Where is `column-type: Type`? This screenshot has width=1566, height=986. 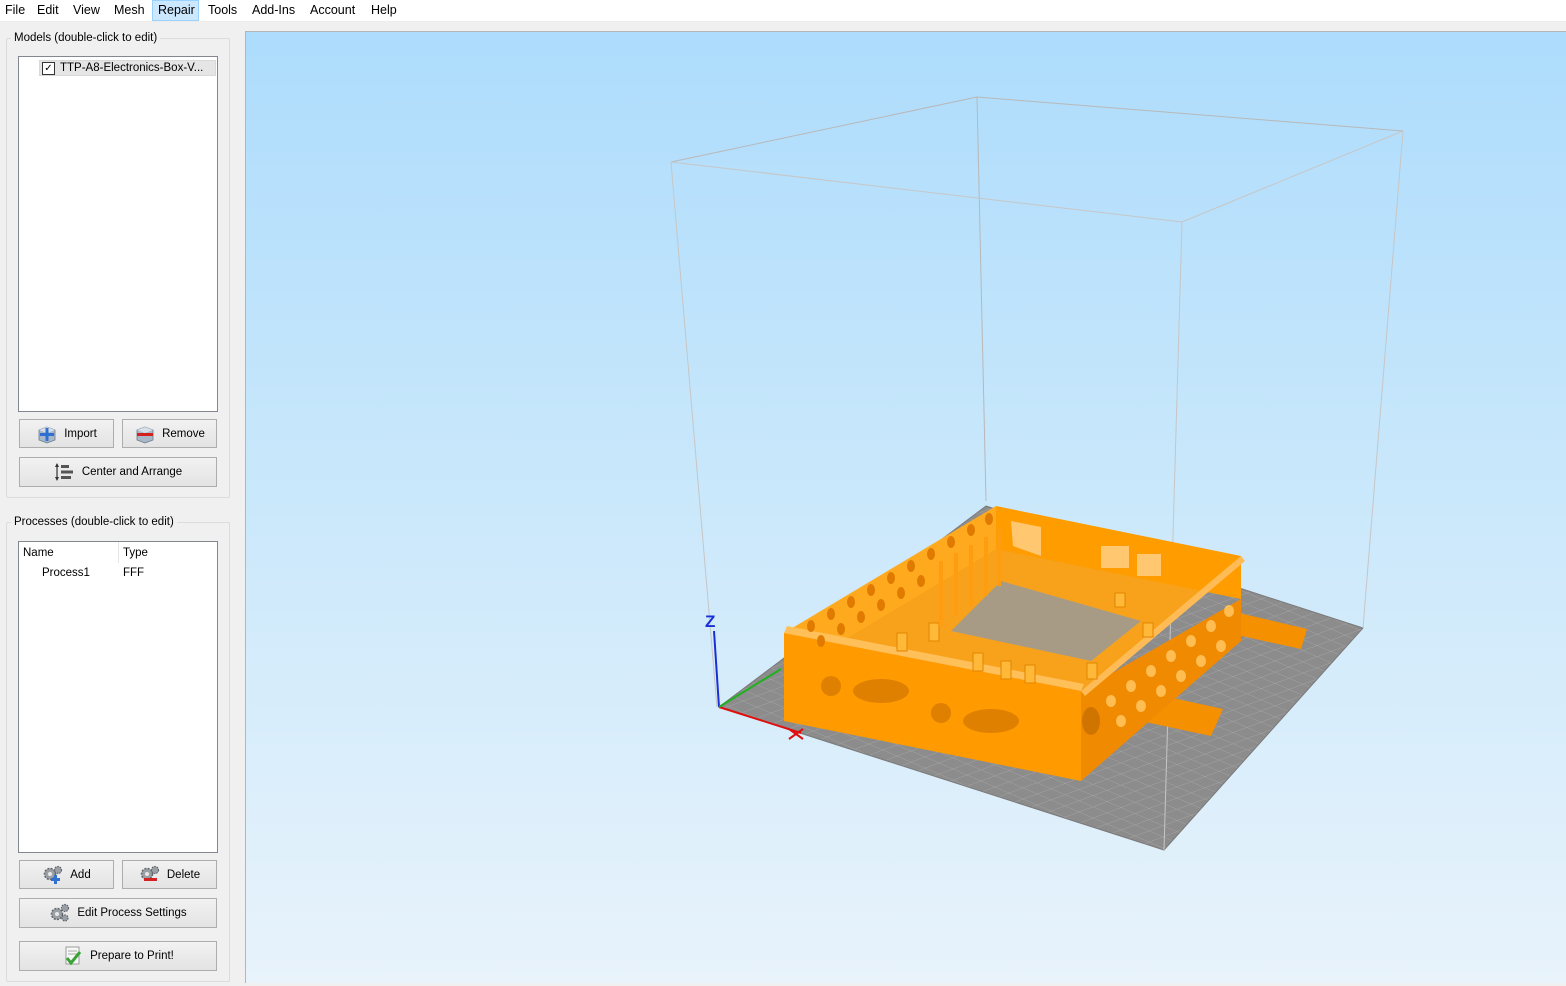
column-type: Type is located at coordinates (135, 553).